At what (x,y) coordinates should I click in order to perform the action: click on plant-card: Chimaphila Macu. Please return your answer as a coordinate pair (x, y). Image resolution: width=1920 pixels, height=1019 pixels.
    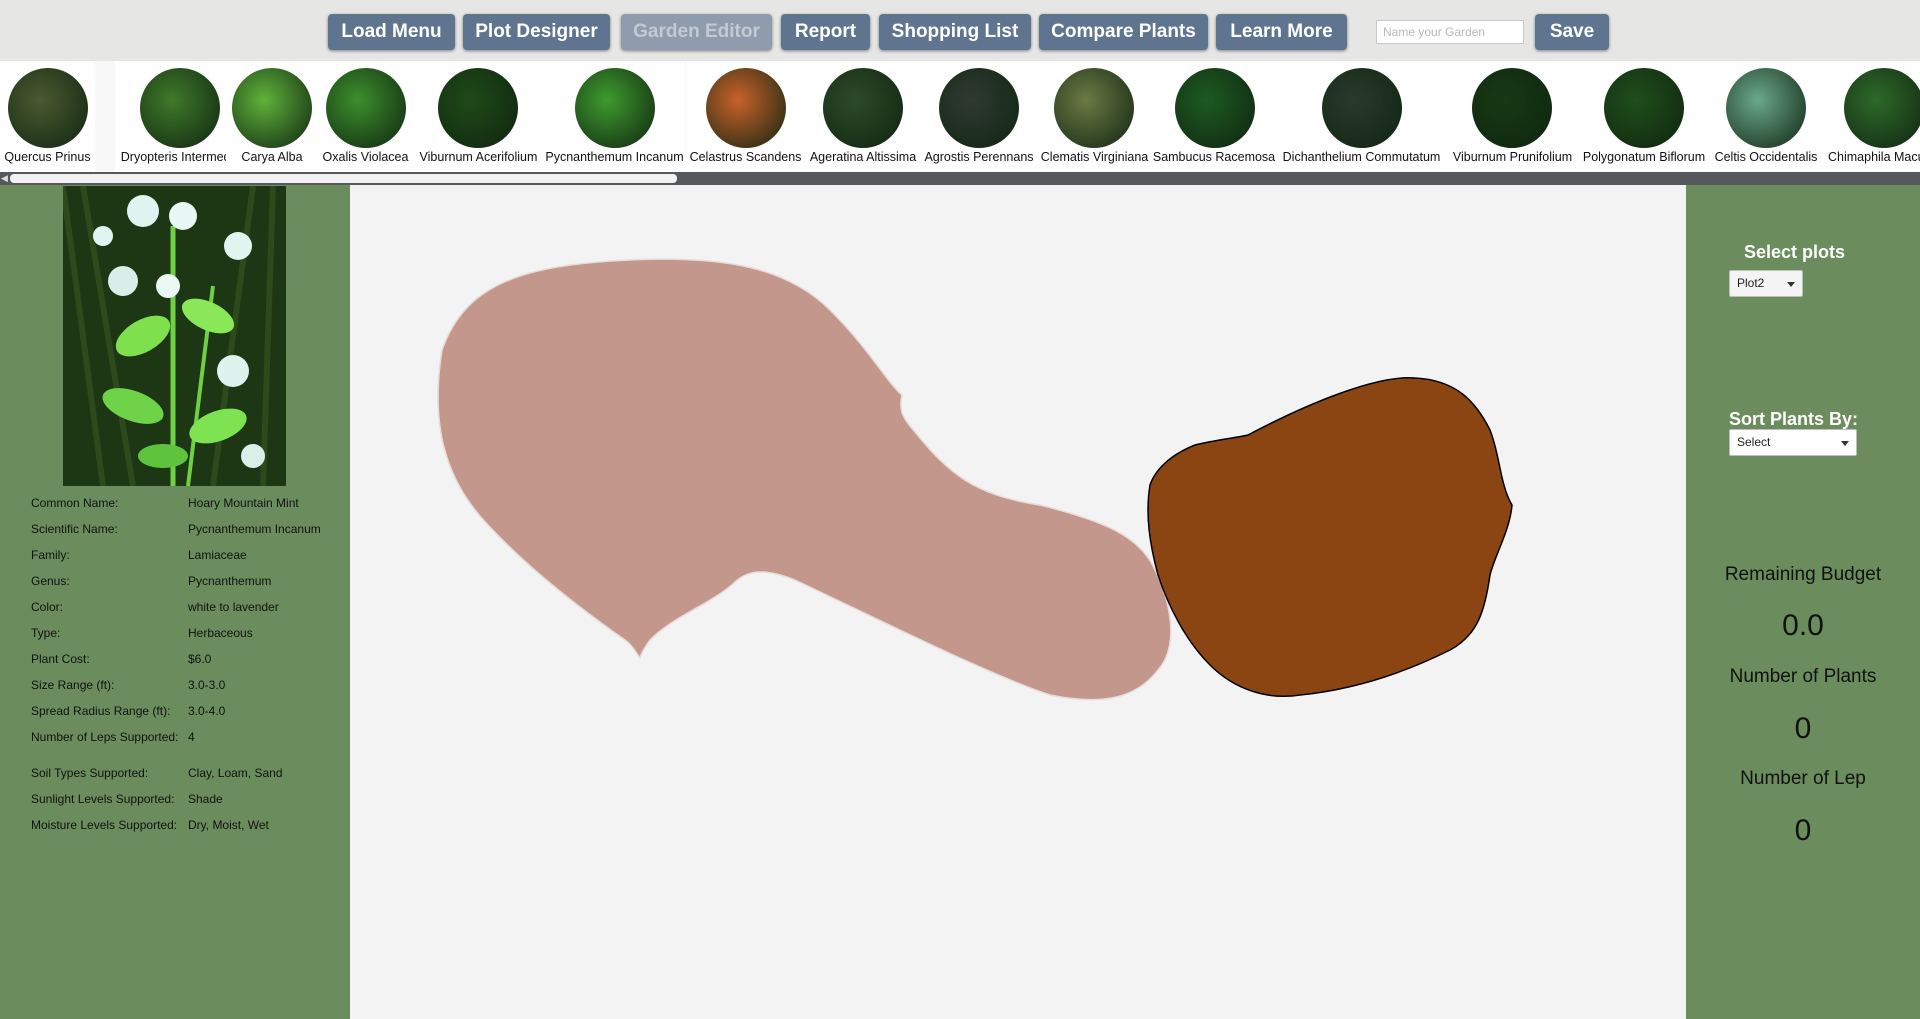
    Looking at the image, I should click on (1871, 116).